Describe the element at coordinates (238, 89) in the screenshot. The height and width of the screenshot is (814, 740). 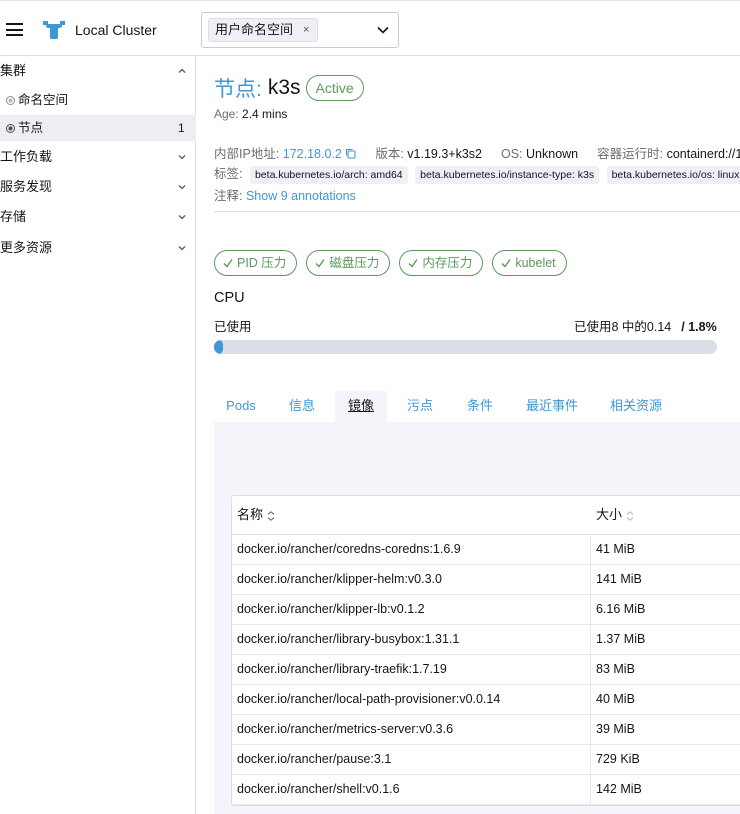
I see `title-prefix: 节点:` at that location.